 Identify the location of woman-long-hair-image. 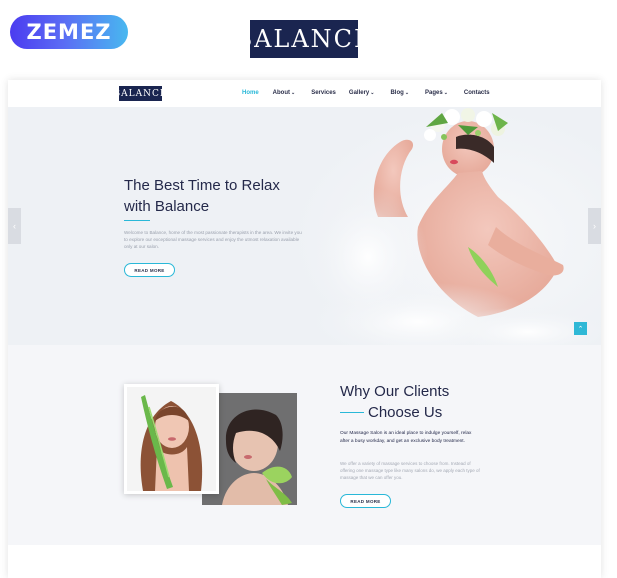
(171, 439).